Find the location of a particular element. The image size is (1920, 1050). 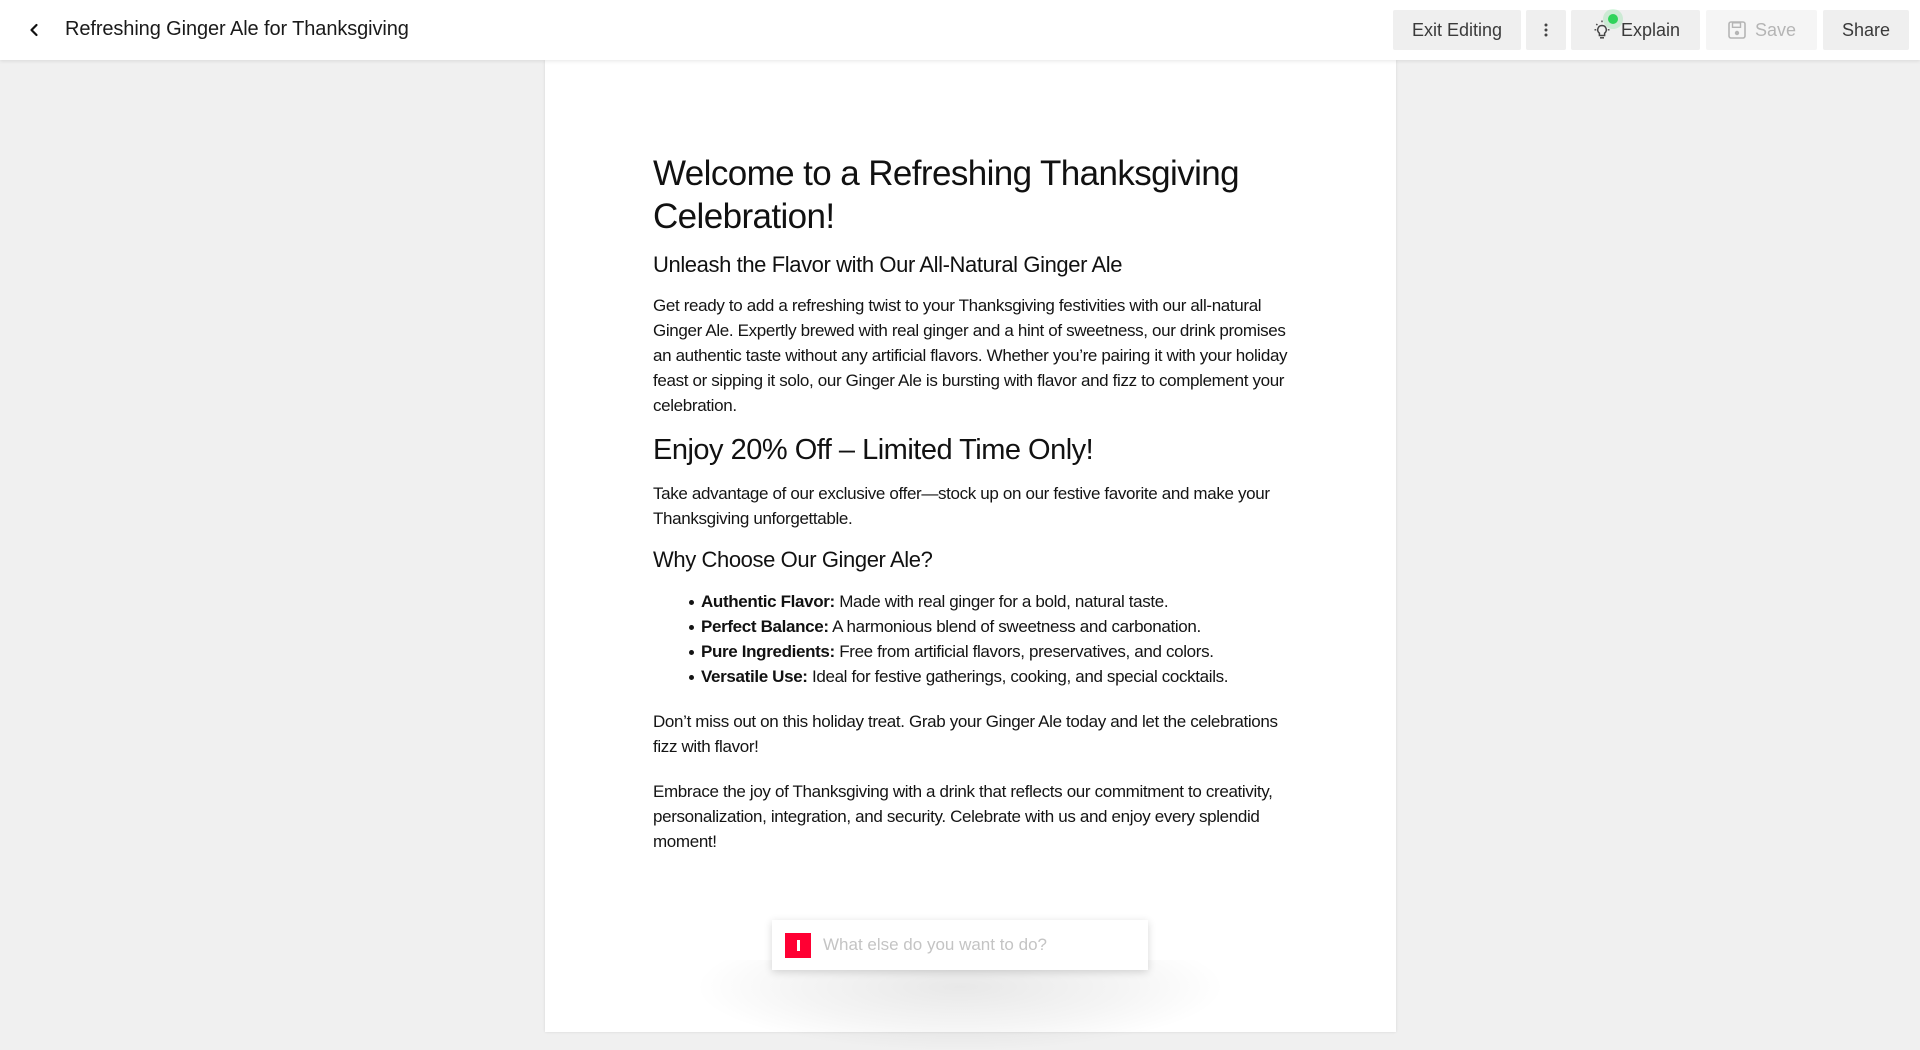

exit-editing-button: Exit Editing is located at coordinates (1457, 30).